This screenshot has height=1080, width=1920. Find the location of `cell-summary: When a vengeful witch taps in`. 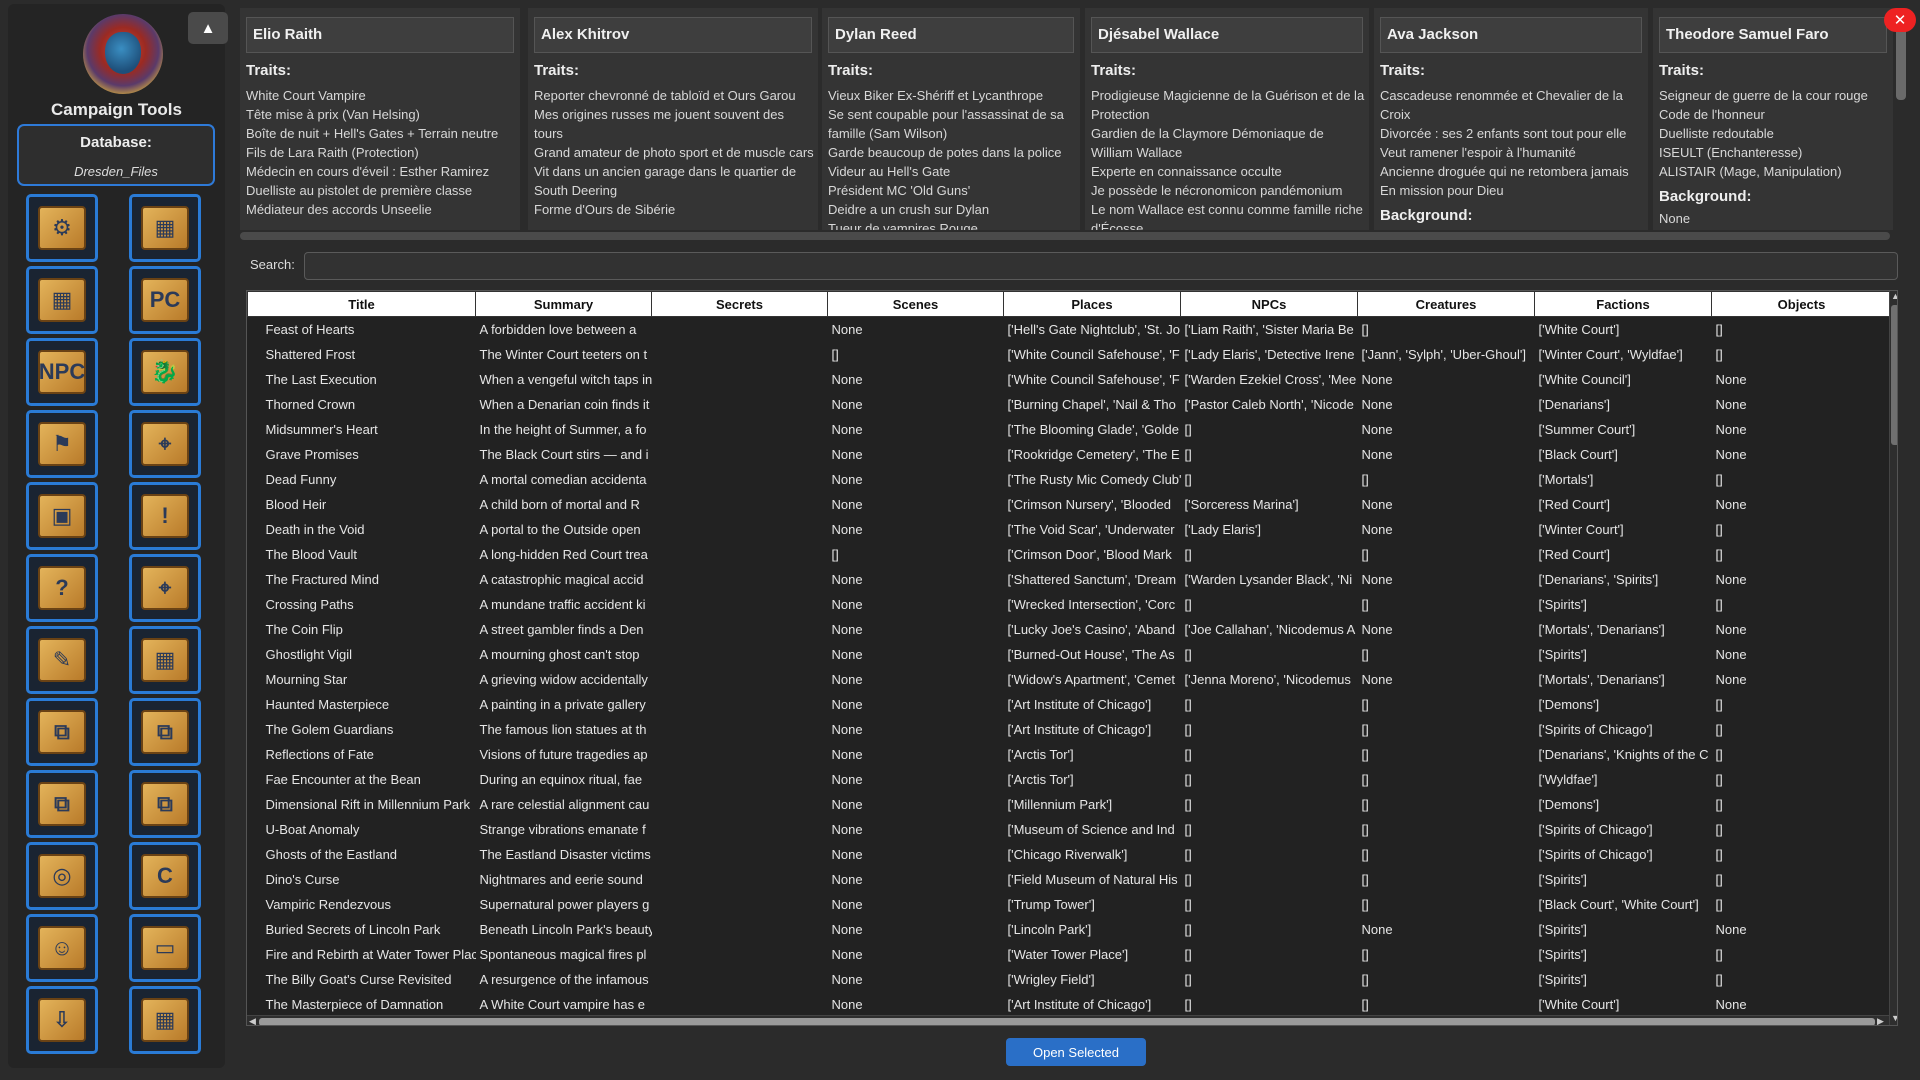

cell-summary: When a vengeful witch taps in is located at coordinates (564, 379).